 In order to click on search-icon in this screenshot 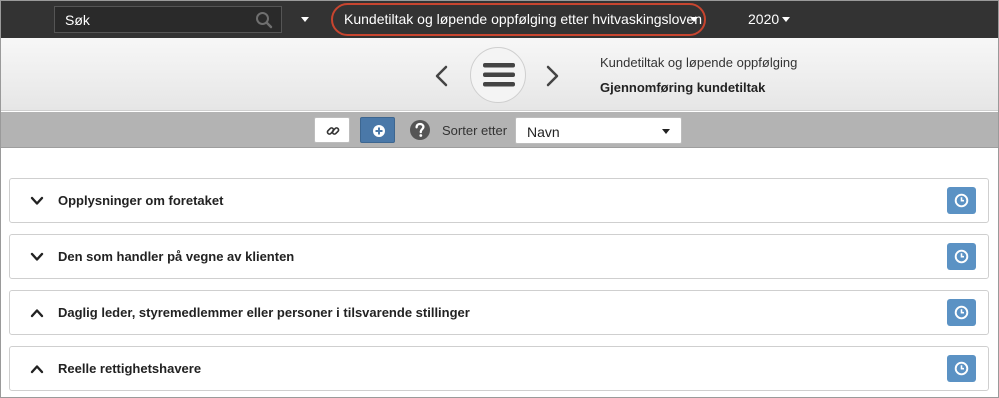, I will do `click(264, 20)`.